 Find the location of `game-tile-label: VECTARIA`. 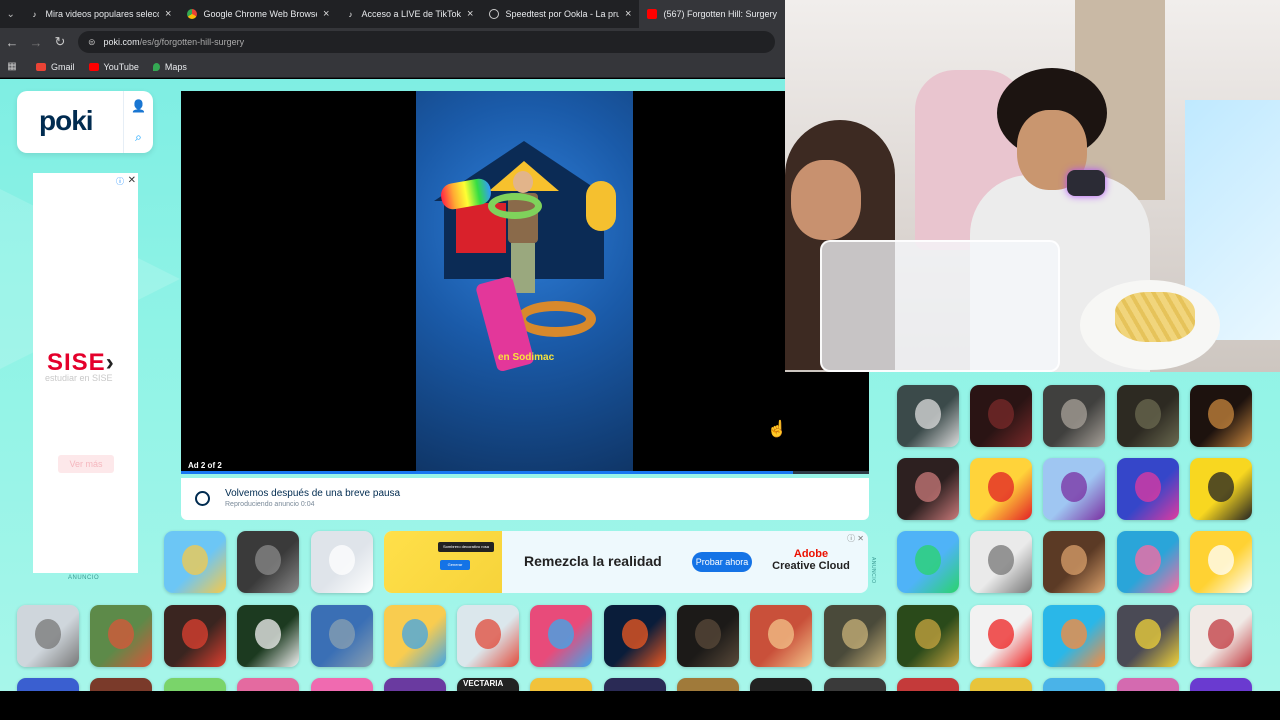

game-tile-label: VECTARIA is located at coordinates (483, 683).